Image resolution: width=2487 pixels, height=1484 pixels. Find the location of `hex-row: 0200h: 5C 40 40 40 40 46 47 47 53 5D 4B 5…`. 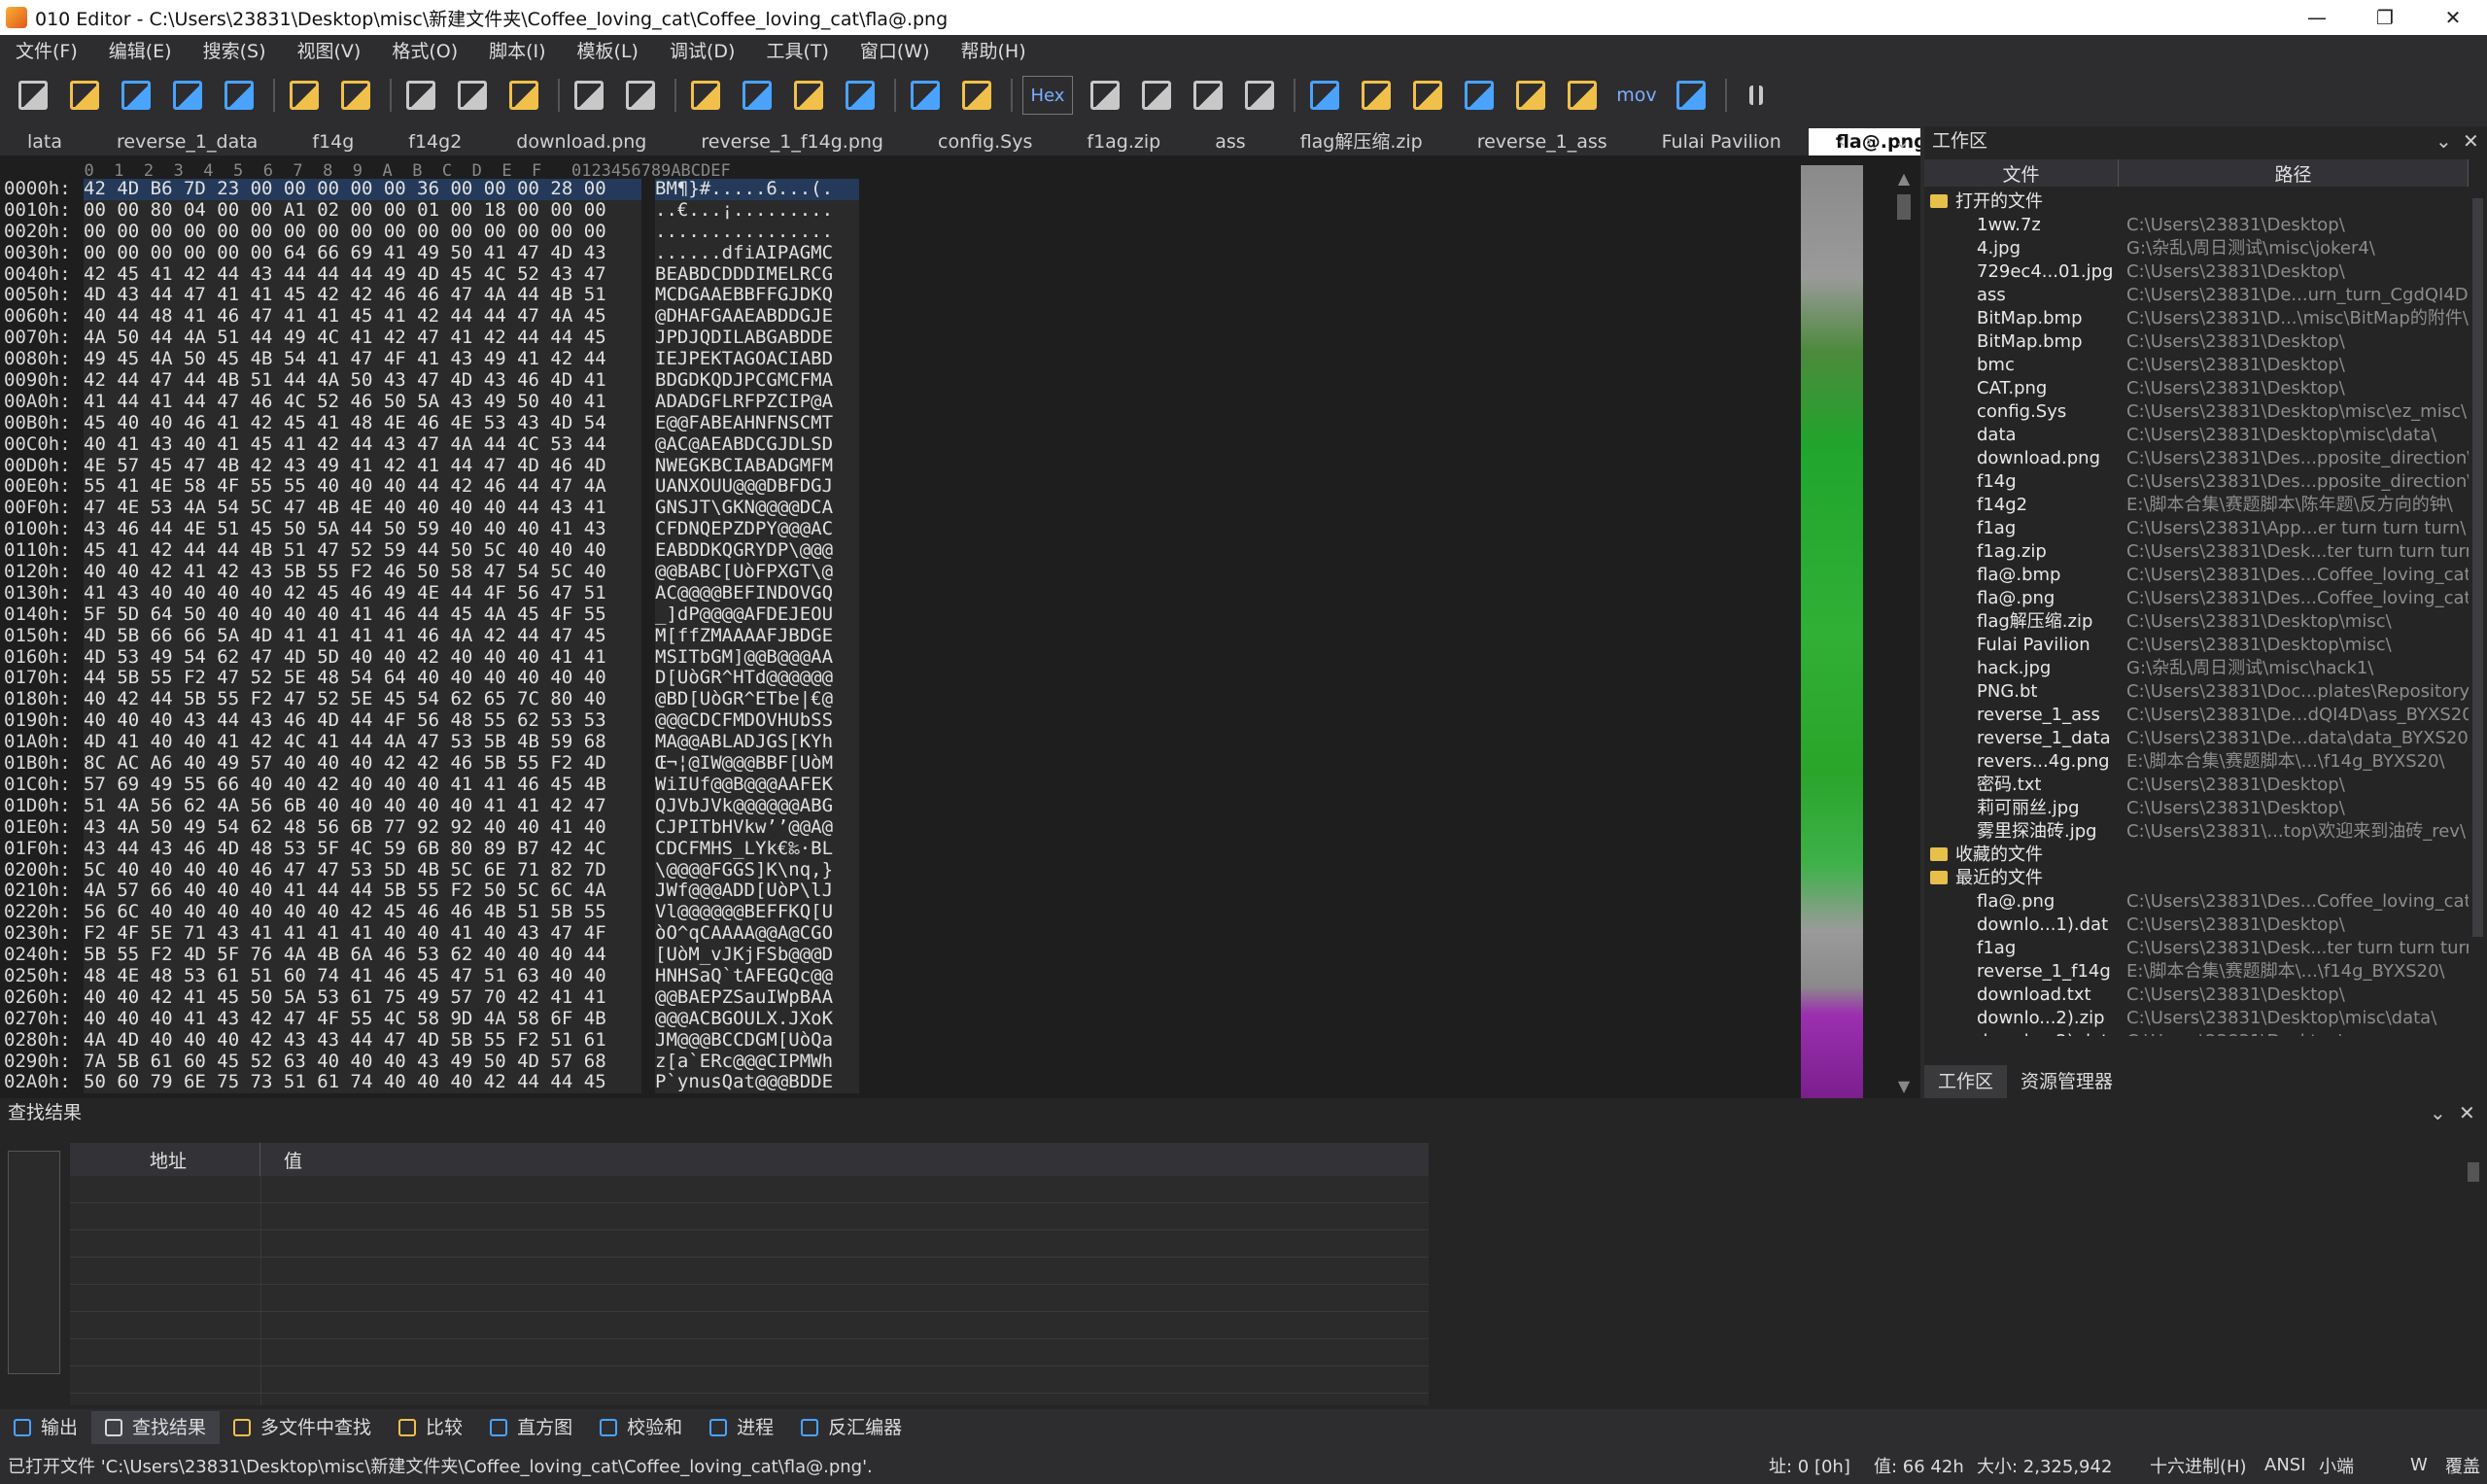

hex-row: 0200h: 5C 40 40 40 40 46 47 47 53 5D 4B 5… is located at coordinates (430, 870).